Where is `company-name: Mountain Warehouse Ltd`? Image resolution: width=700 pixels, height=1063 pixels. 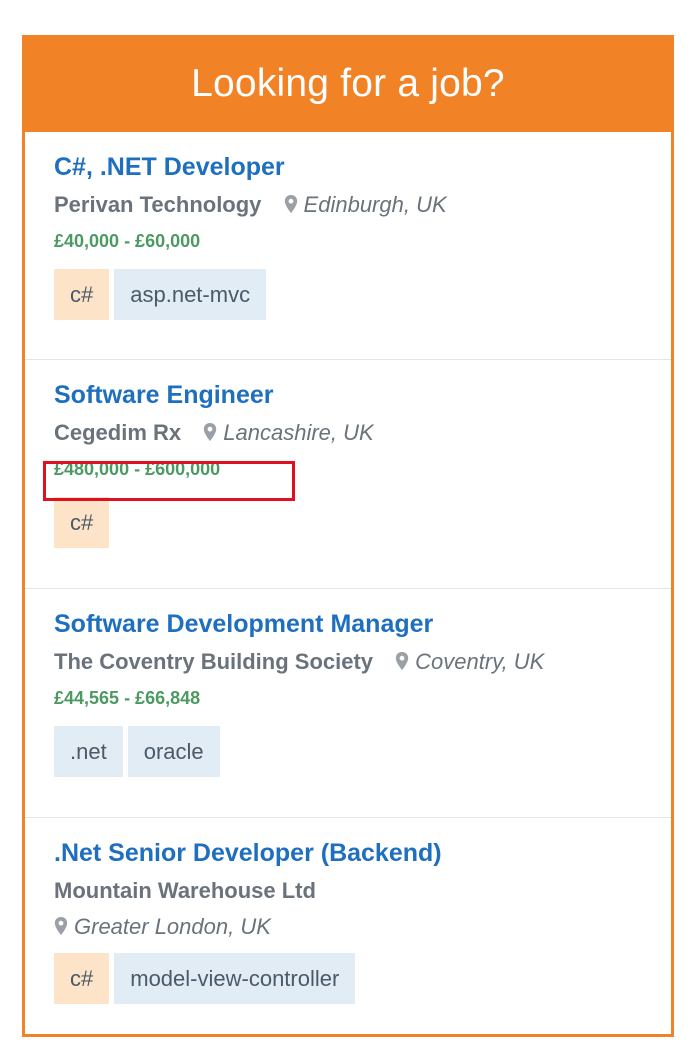 company-name: Mountain Warehouse Ltd is located at coordinates (185, 890).